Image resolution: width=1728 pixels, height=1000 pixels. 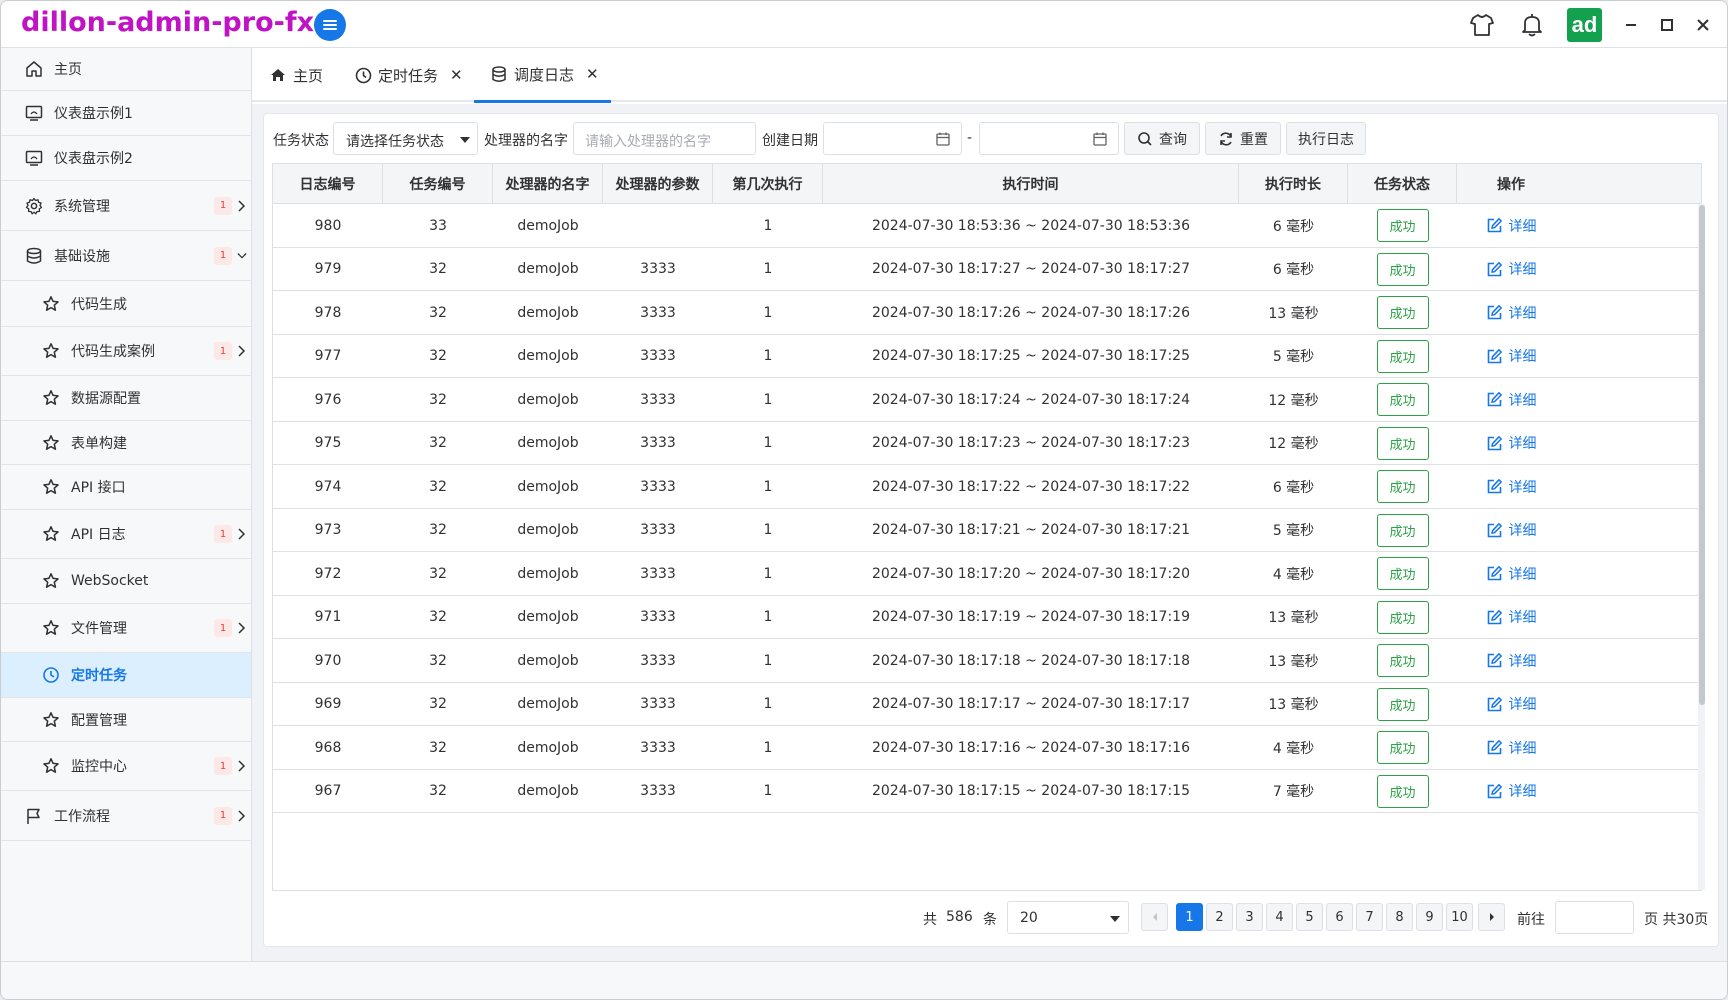 I want to click on page-button: 8, so click(x=1399, y=917).